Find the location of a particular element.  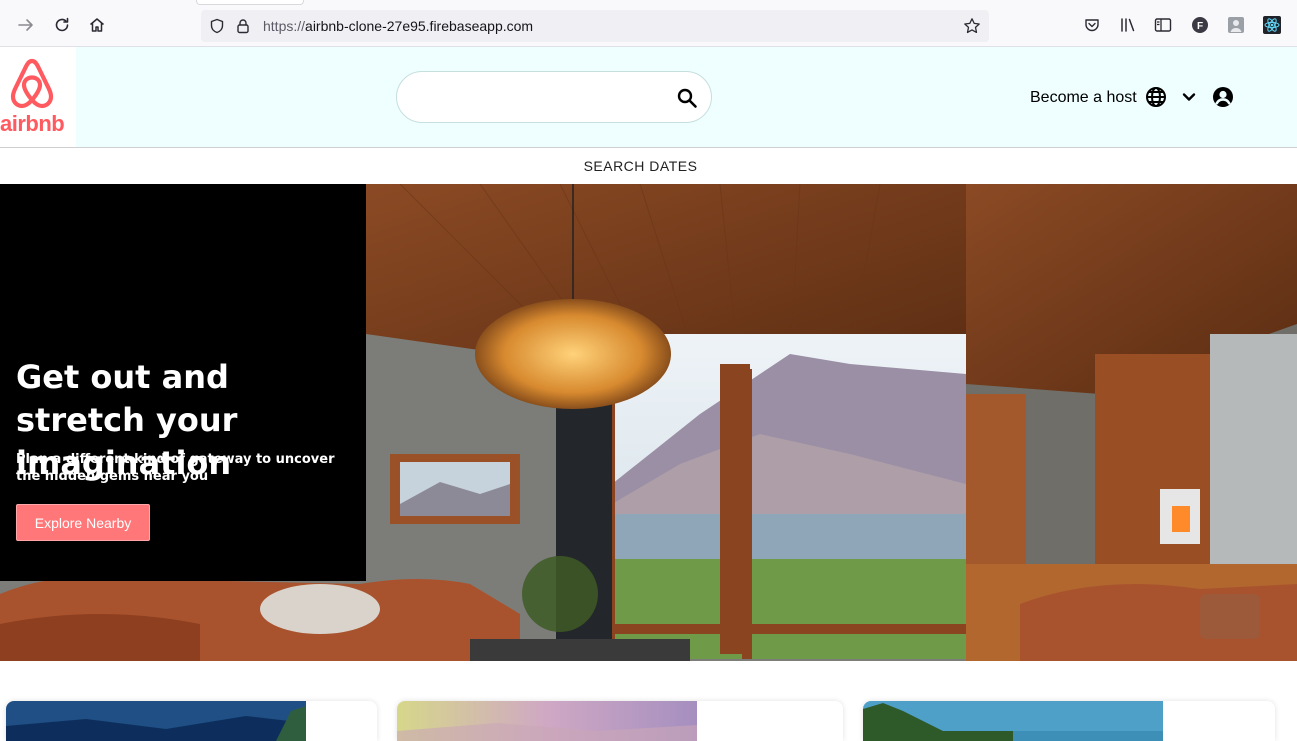

search-dates-button: SEARCH DATES is located at coordinates (648, 166).